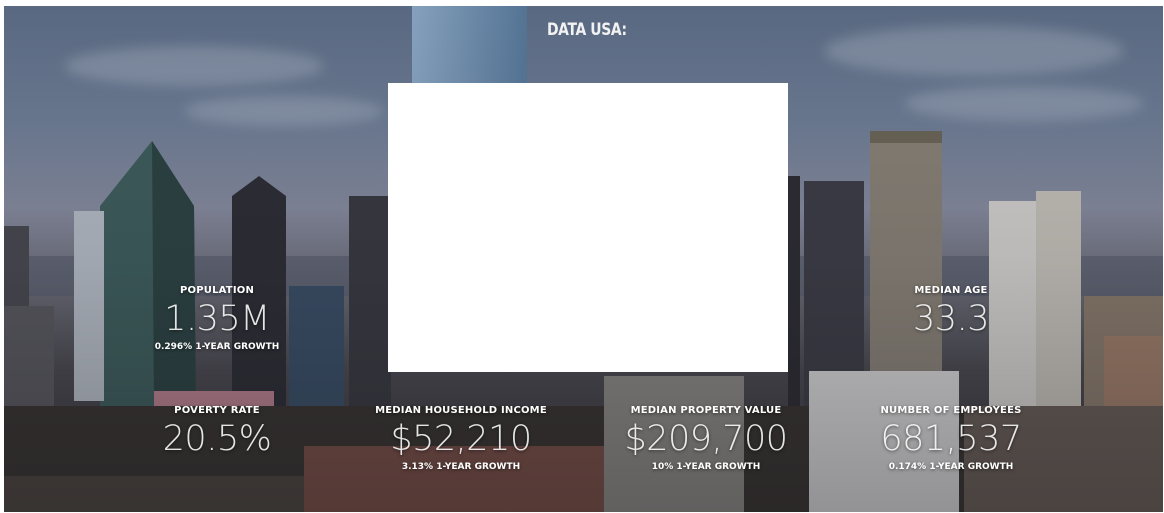 Image resolution: width=1164 pixels, height=513 pixels. Describe the element at coordinates (217, 290) in the screenshot. I see `stat-label: POPULATION` at that location.